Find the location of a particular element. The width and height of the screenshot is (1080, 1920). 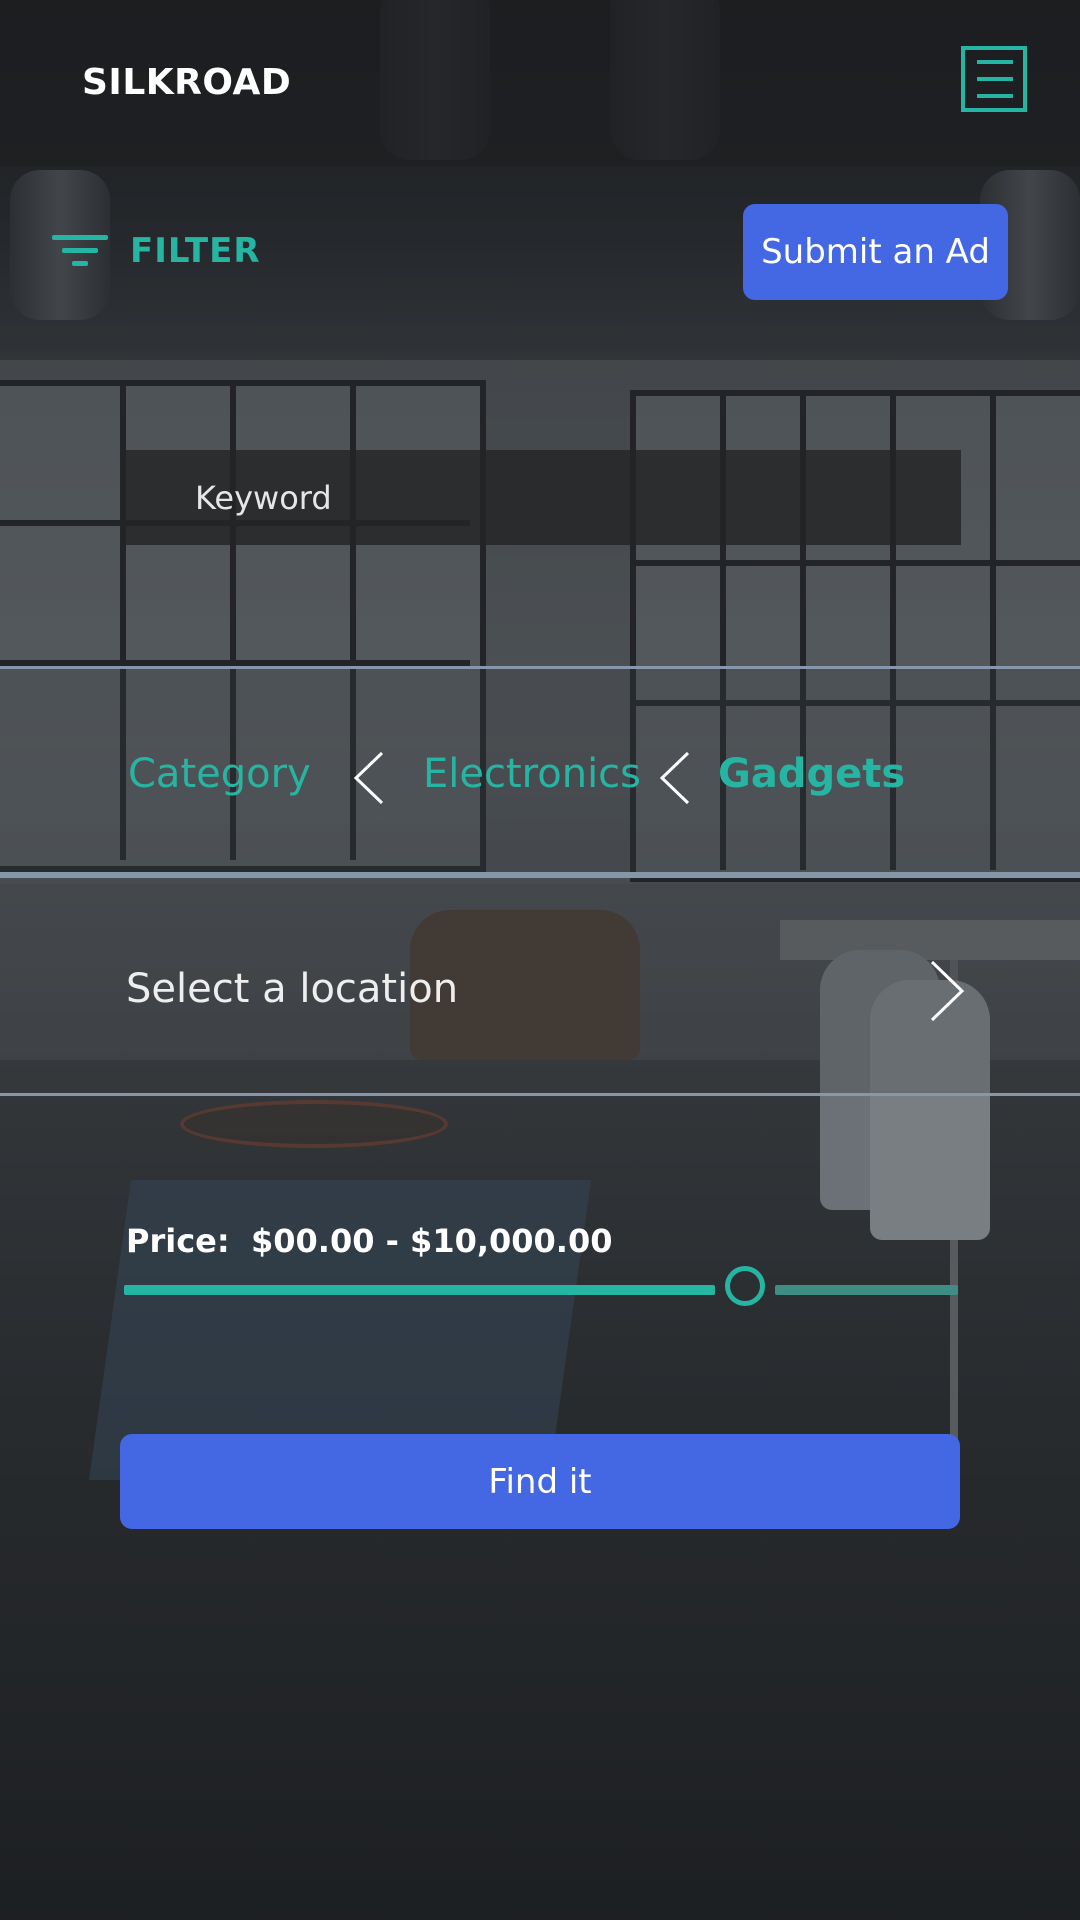

price-range-value: $00.00 - $10,000.00 is located at coordinates (432, 1241).